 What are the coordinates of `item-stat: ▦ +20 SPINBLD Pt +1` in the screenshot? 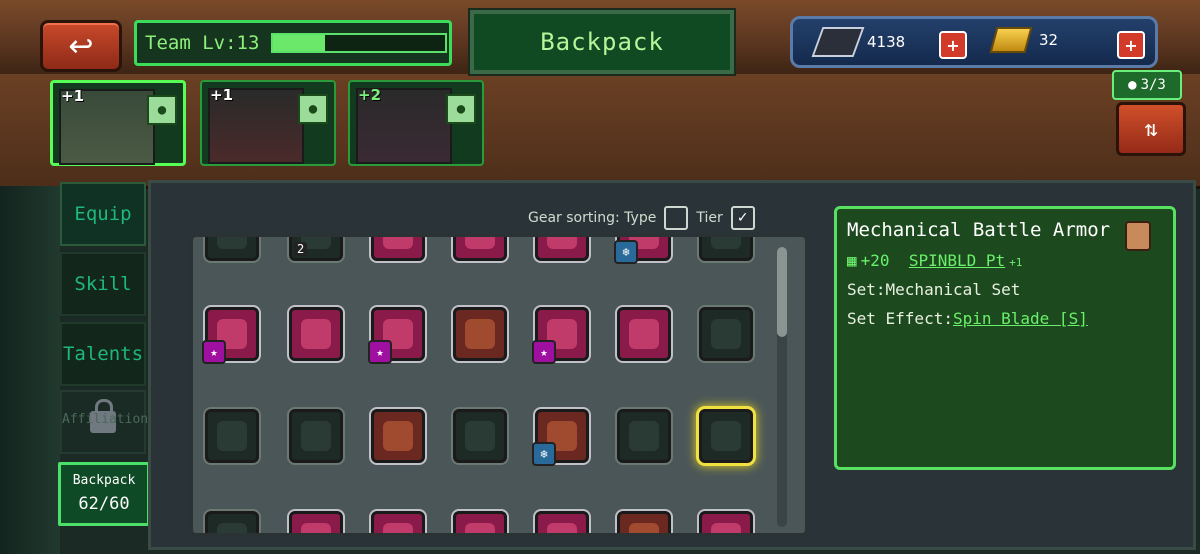 It's located at (1005, 260).